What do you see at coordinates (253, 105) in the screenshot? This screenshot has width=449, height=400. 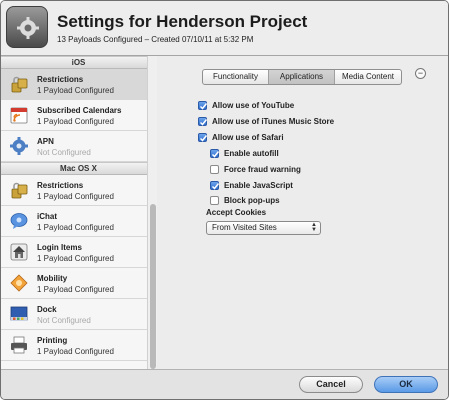 I see `option-label: Allow use of YouTube` at bounding box center [253, 105].